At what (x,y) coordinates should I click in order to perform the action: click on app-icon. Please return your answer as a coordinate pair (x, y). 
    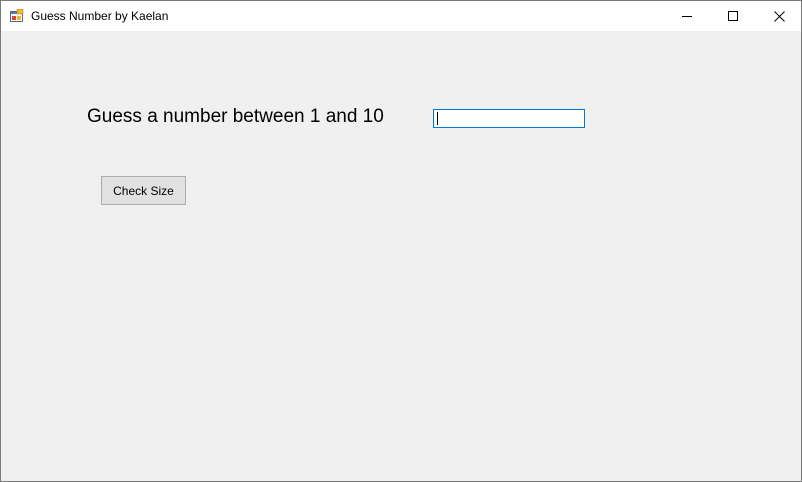
    Looking at the image, I should click on (17, 15).